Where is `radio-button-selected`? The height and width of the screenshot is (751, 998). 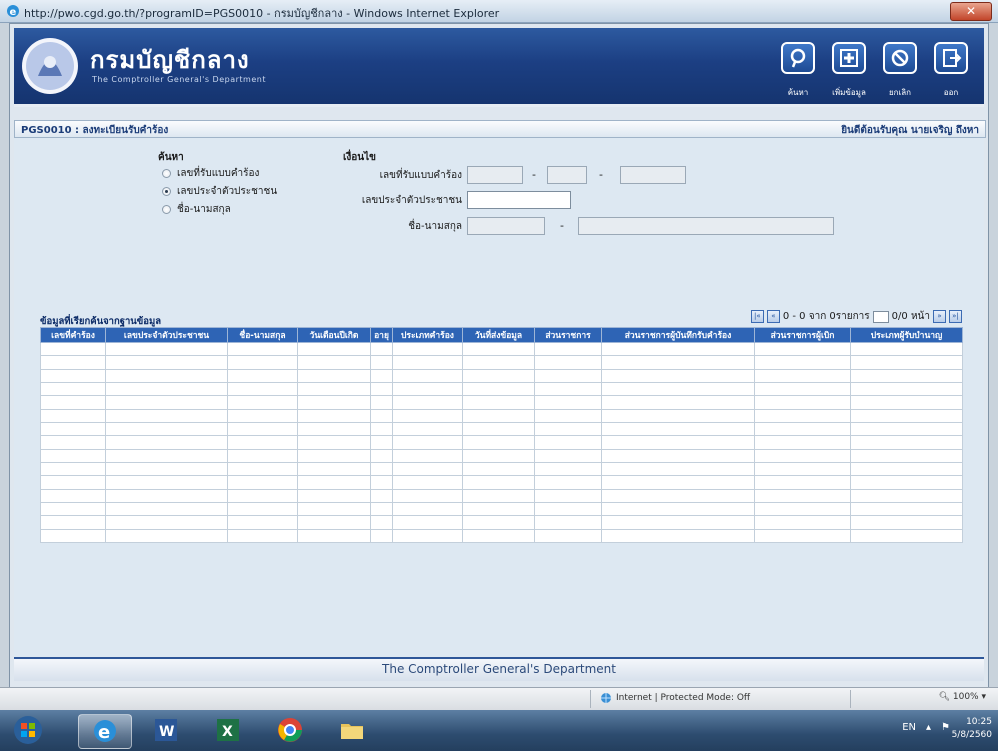 radio-button-selected is located at coordinates (166, 191).